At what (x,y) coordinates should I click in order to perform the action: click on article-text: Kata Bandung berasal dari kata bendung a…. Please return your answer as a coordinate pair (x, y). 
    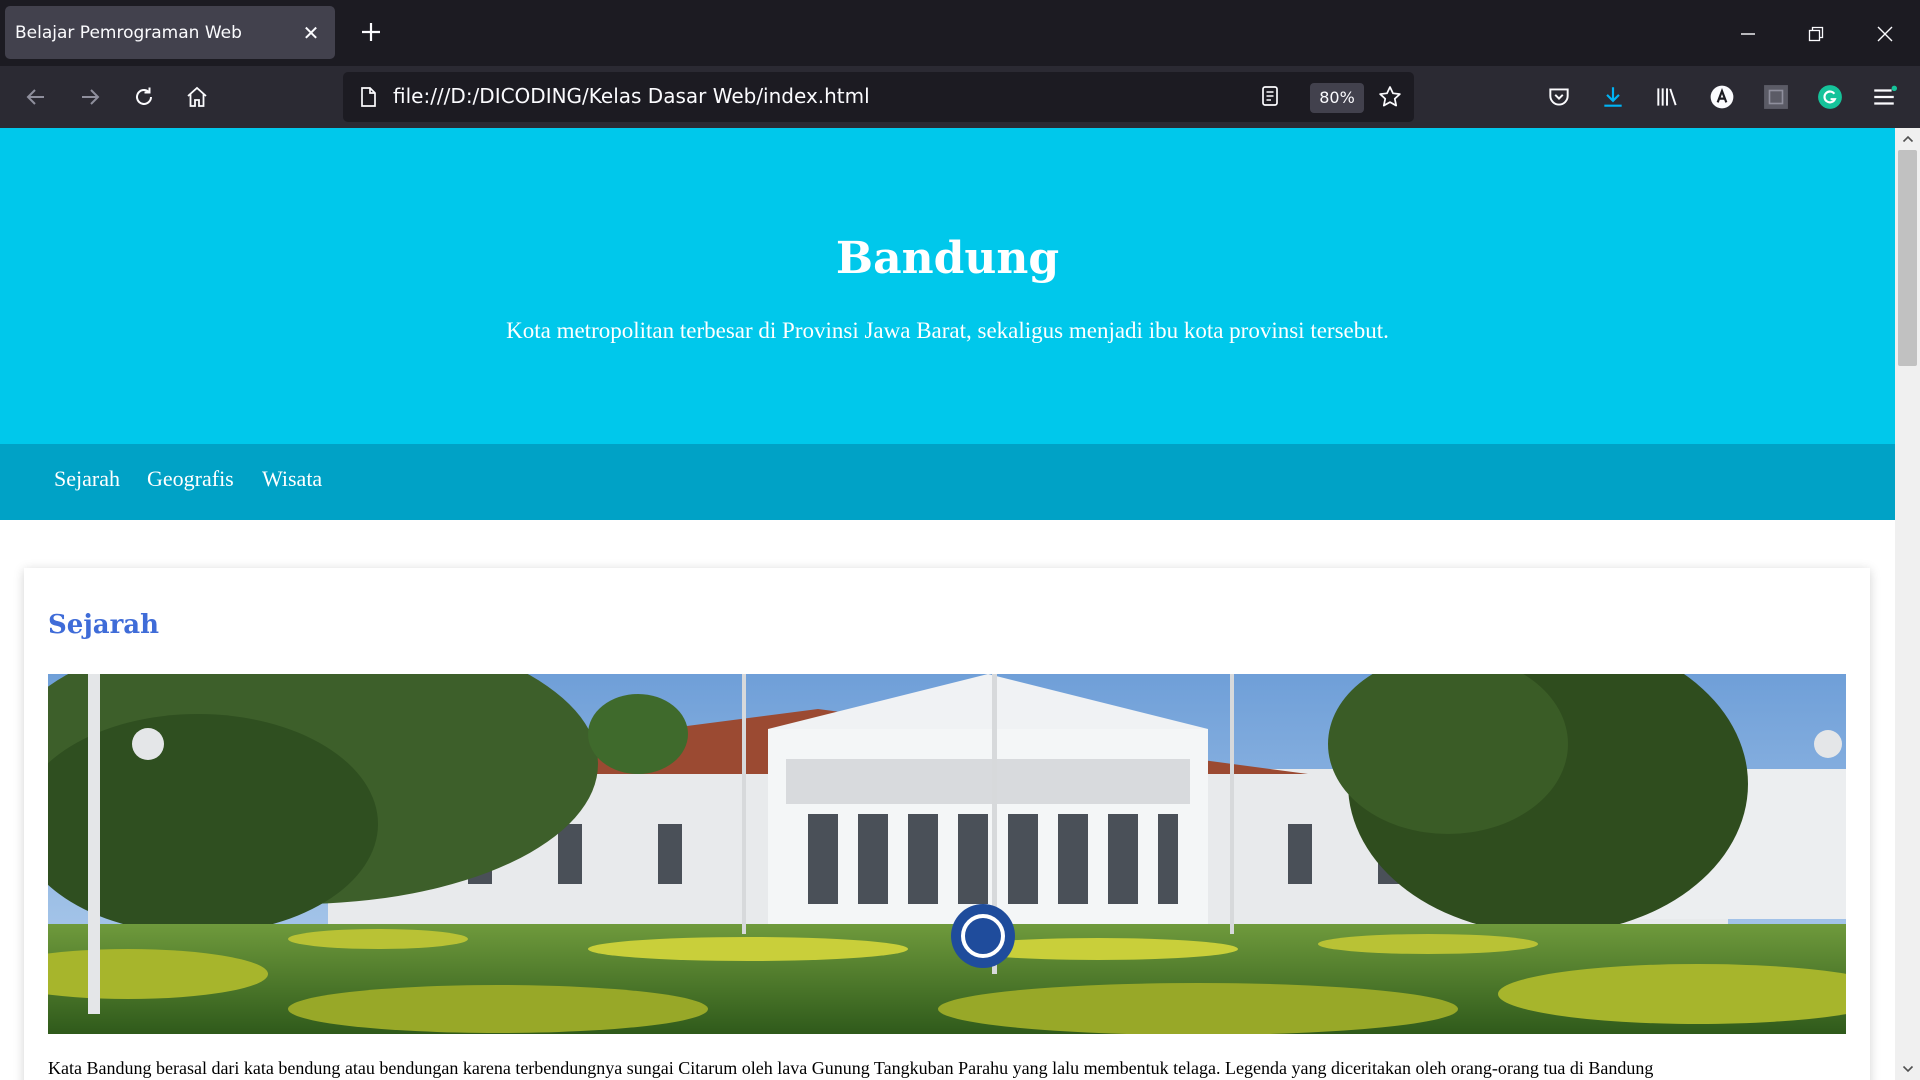
    Looking at the image, I should click on (851, 1068).